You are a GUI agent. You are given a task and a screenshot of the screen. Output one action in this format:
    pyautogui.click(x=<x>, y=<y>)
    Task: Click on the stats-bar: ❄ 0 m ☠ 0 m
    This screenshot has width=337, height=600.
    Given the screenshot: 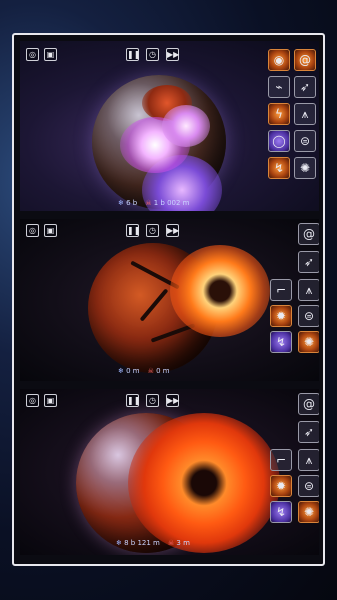 What is the action you would take?
    pyautogui.click(x=144, y=371)
    